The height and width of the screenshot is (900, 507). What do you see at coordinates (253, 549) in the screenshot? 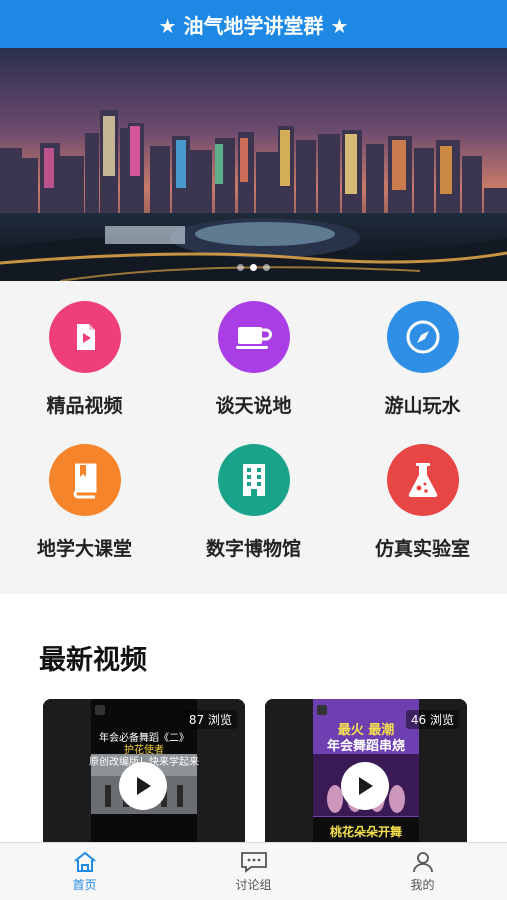
I see `feature-label: 数字博物馆` at bounding box center [253, 549].